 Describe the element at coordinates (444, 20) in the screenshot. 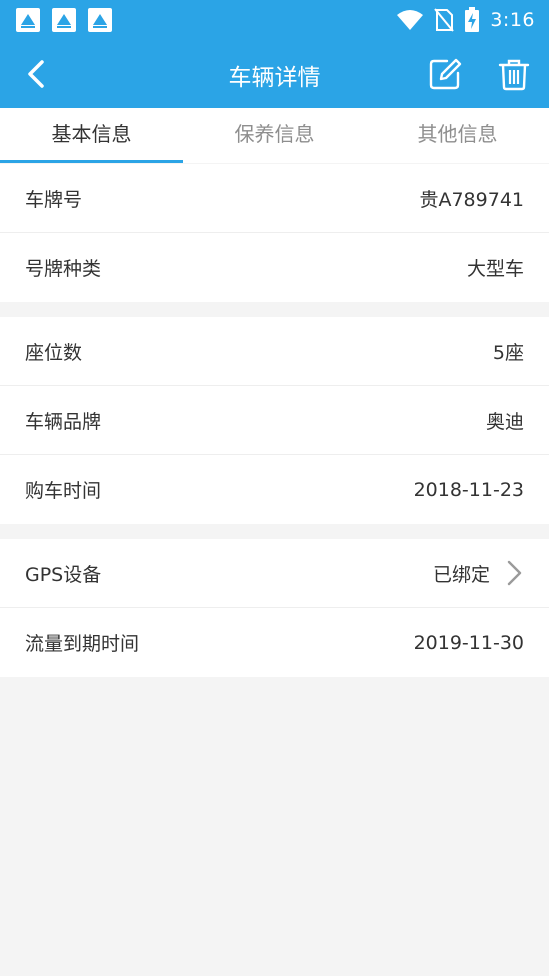

I see `no-sim-icon` at that location.